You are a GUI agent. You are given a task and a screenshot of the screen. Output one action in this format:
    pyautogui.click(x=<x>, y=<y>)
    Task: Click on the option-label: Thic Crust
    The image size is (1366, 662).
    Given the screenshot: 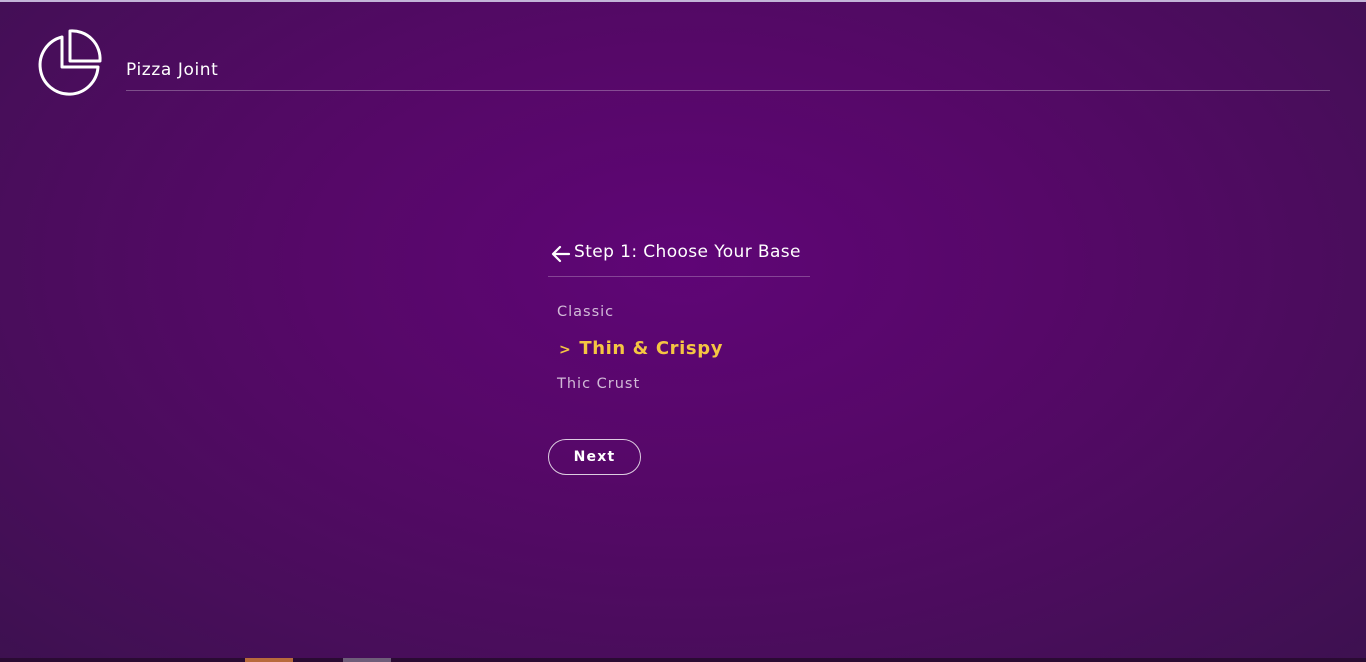 What is the action you would take?
    pyautogui.click(x=599, y=384)
    